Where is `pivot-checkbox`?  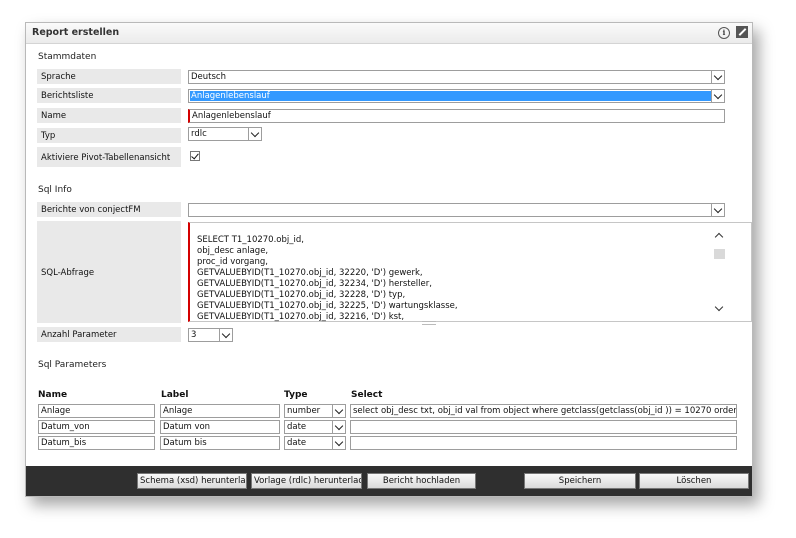 pivot-checkbox is located at coordinates (195, 156).